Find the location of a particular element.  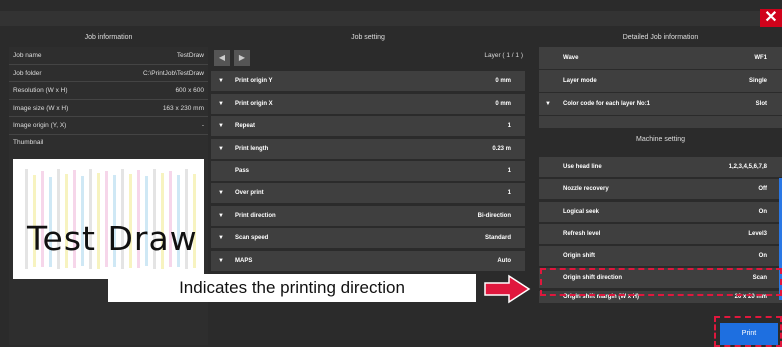

thumbnail-text: Test Draw is located at coordinates (112, 238).